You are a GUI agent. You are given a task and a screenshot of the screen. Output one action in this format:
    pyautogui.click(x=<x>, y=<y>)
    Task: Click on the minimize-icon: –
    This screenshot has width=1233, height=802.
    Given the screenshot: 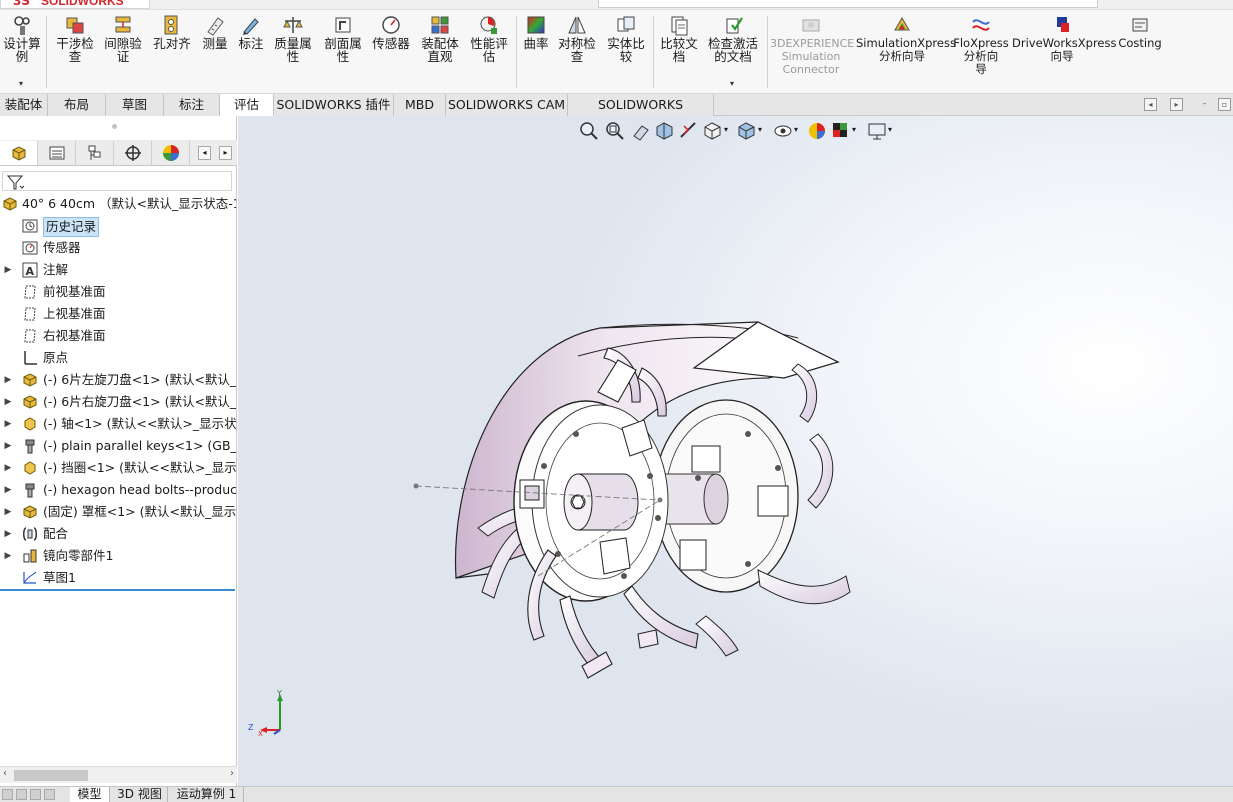 What is the action you would take?
    pyautogui.click(x=1204, y=104)
    